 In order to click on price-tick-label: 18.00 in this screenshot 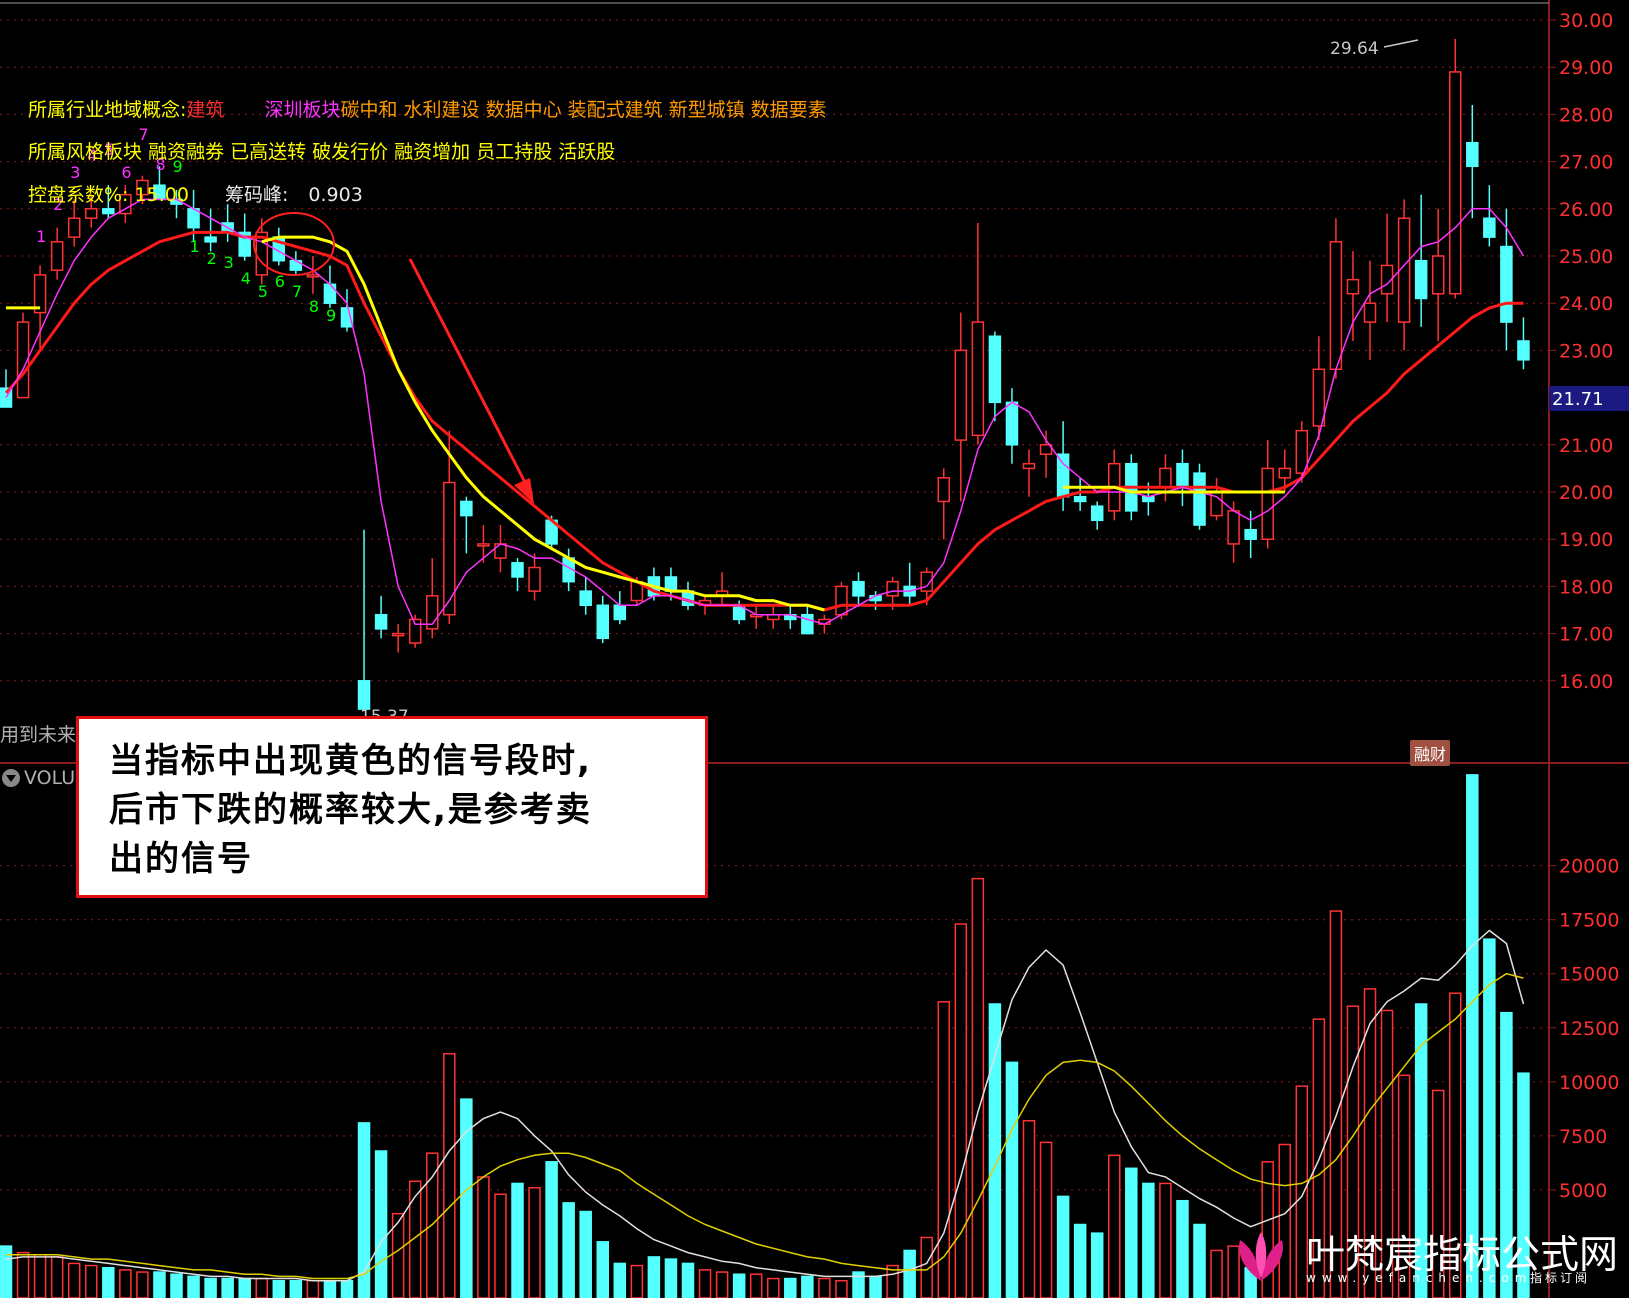, I will do `click(1586, 587)`.